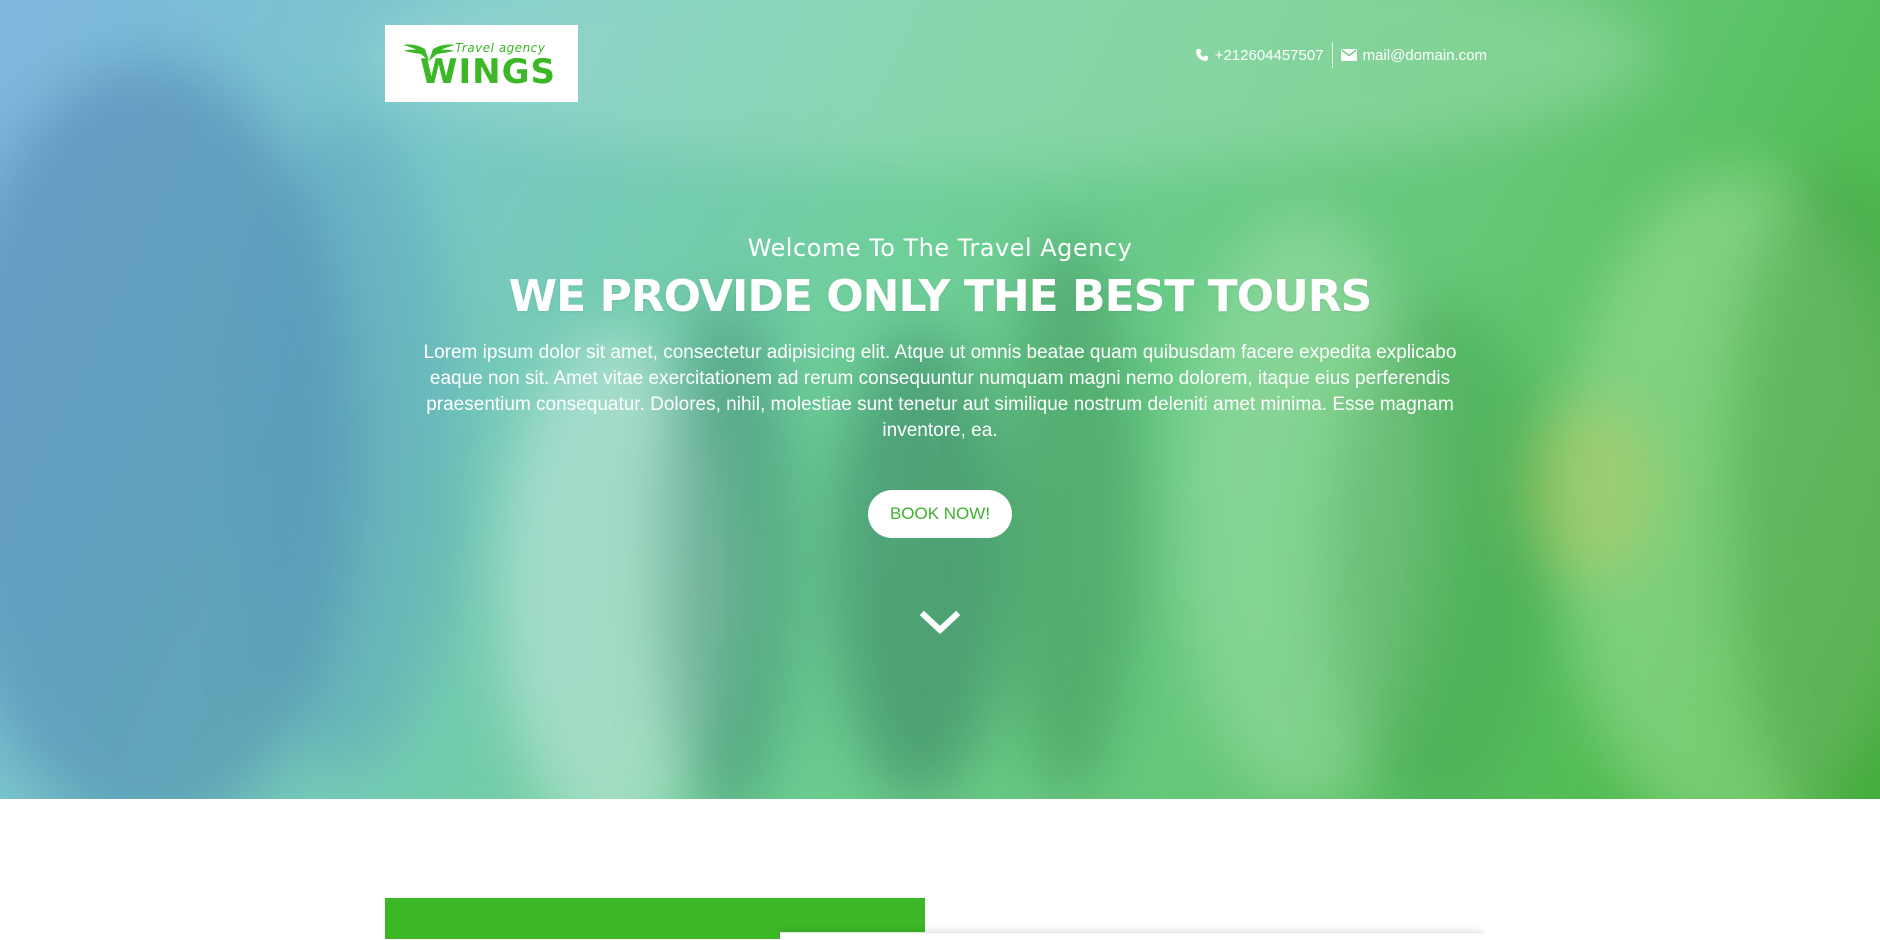 The height and width of the screenshot is (940, 1880). I want to click on contact-divider, so click(1332, 55).